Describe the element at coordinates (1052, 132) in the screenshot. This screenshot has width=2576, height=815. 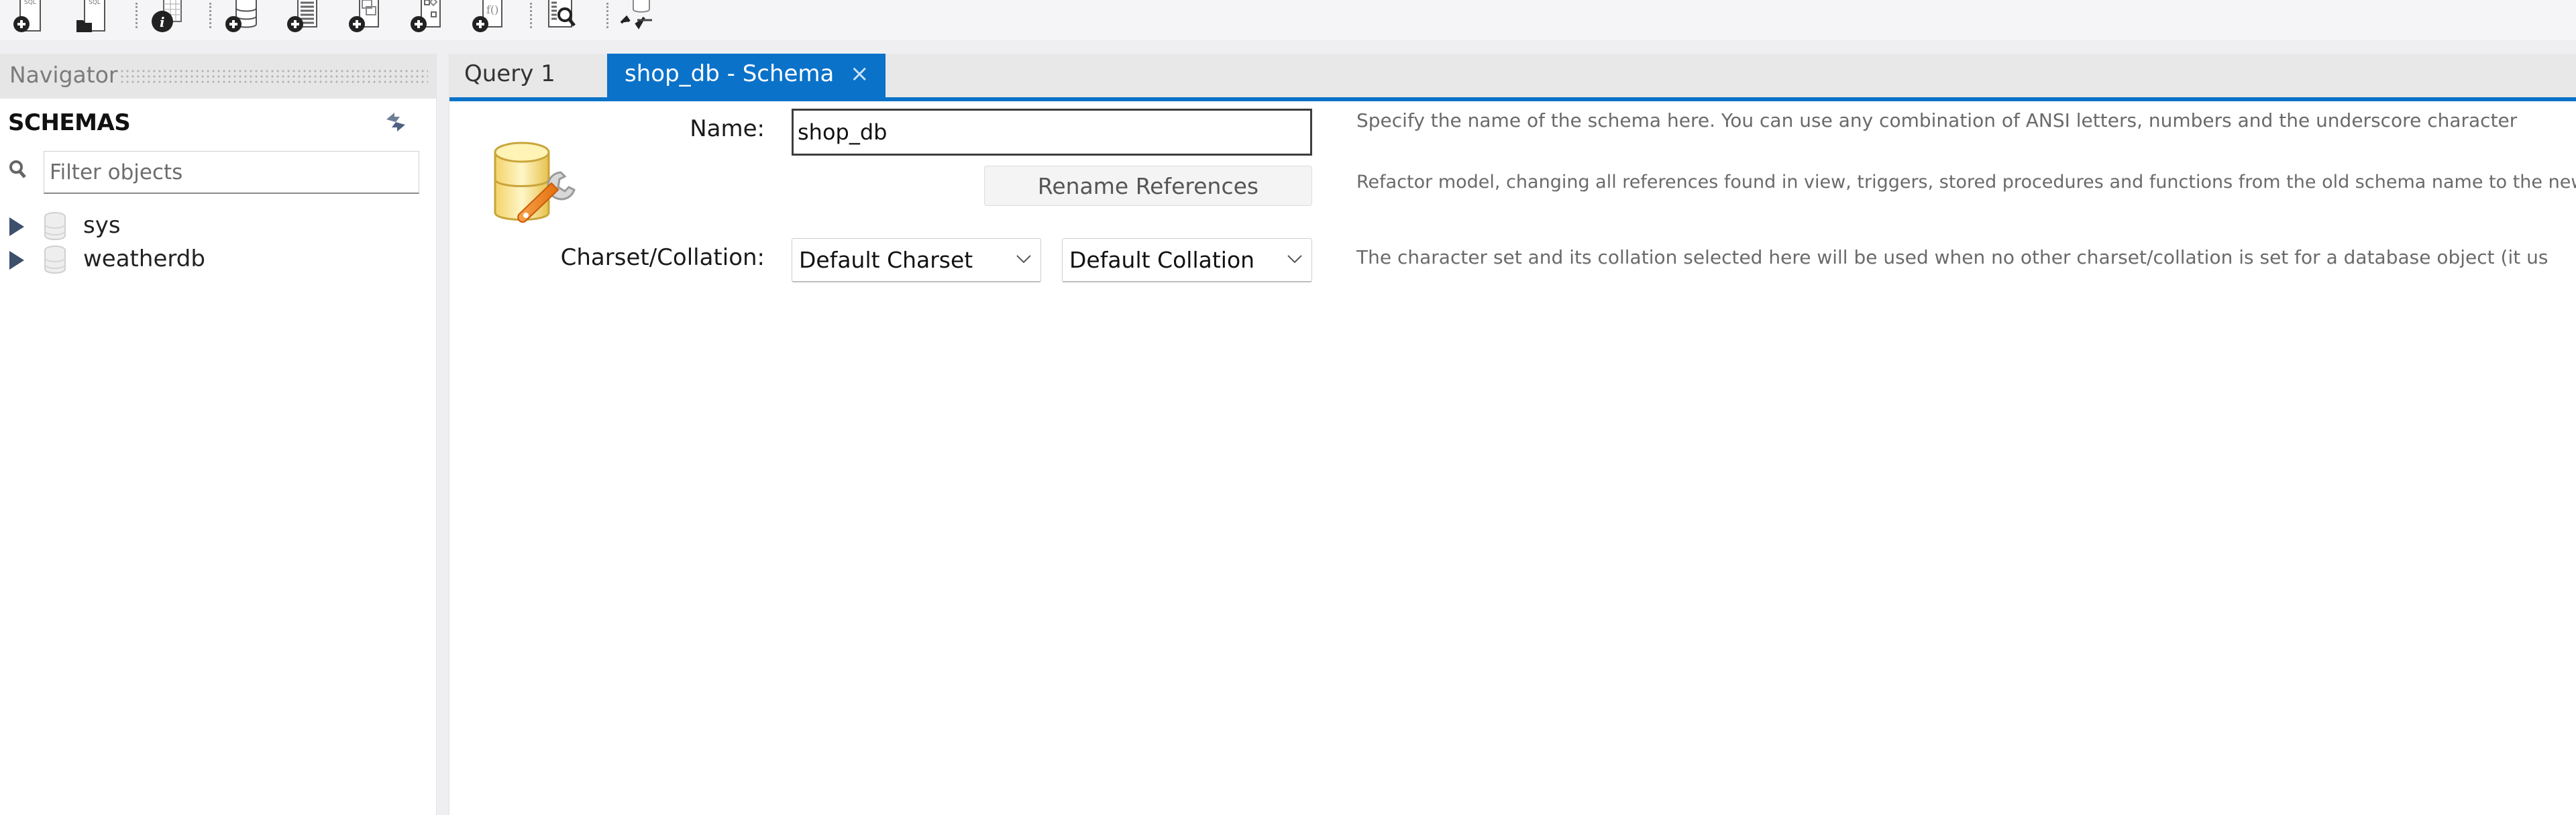
I see `schema-name-input` at that location.